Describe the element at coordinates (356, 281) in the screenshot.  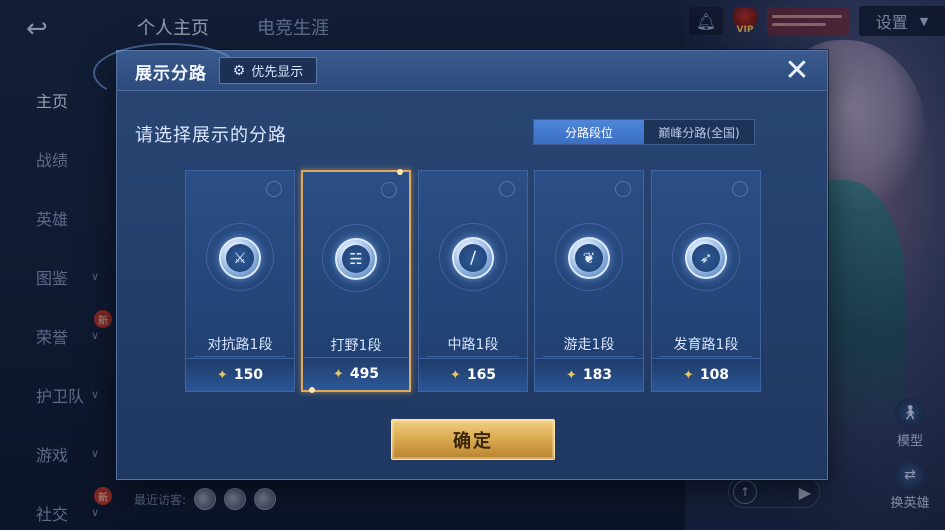
I see `lane-card-jungle: ☵ 打野1段 ✦ 495` at that location.